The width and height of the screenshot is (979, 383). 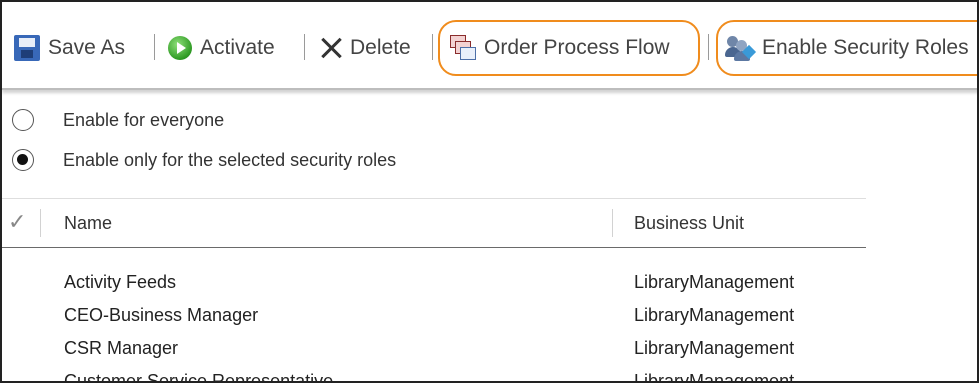 I want to click on order-process-flow-button: Order Process Flow, so click(x=560, y=48).